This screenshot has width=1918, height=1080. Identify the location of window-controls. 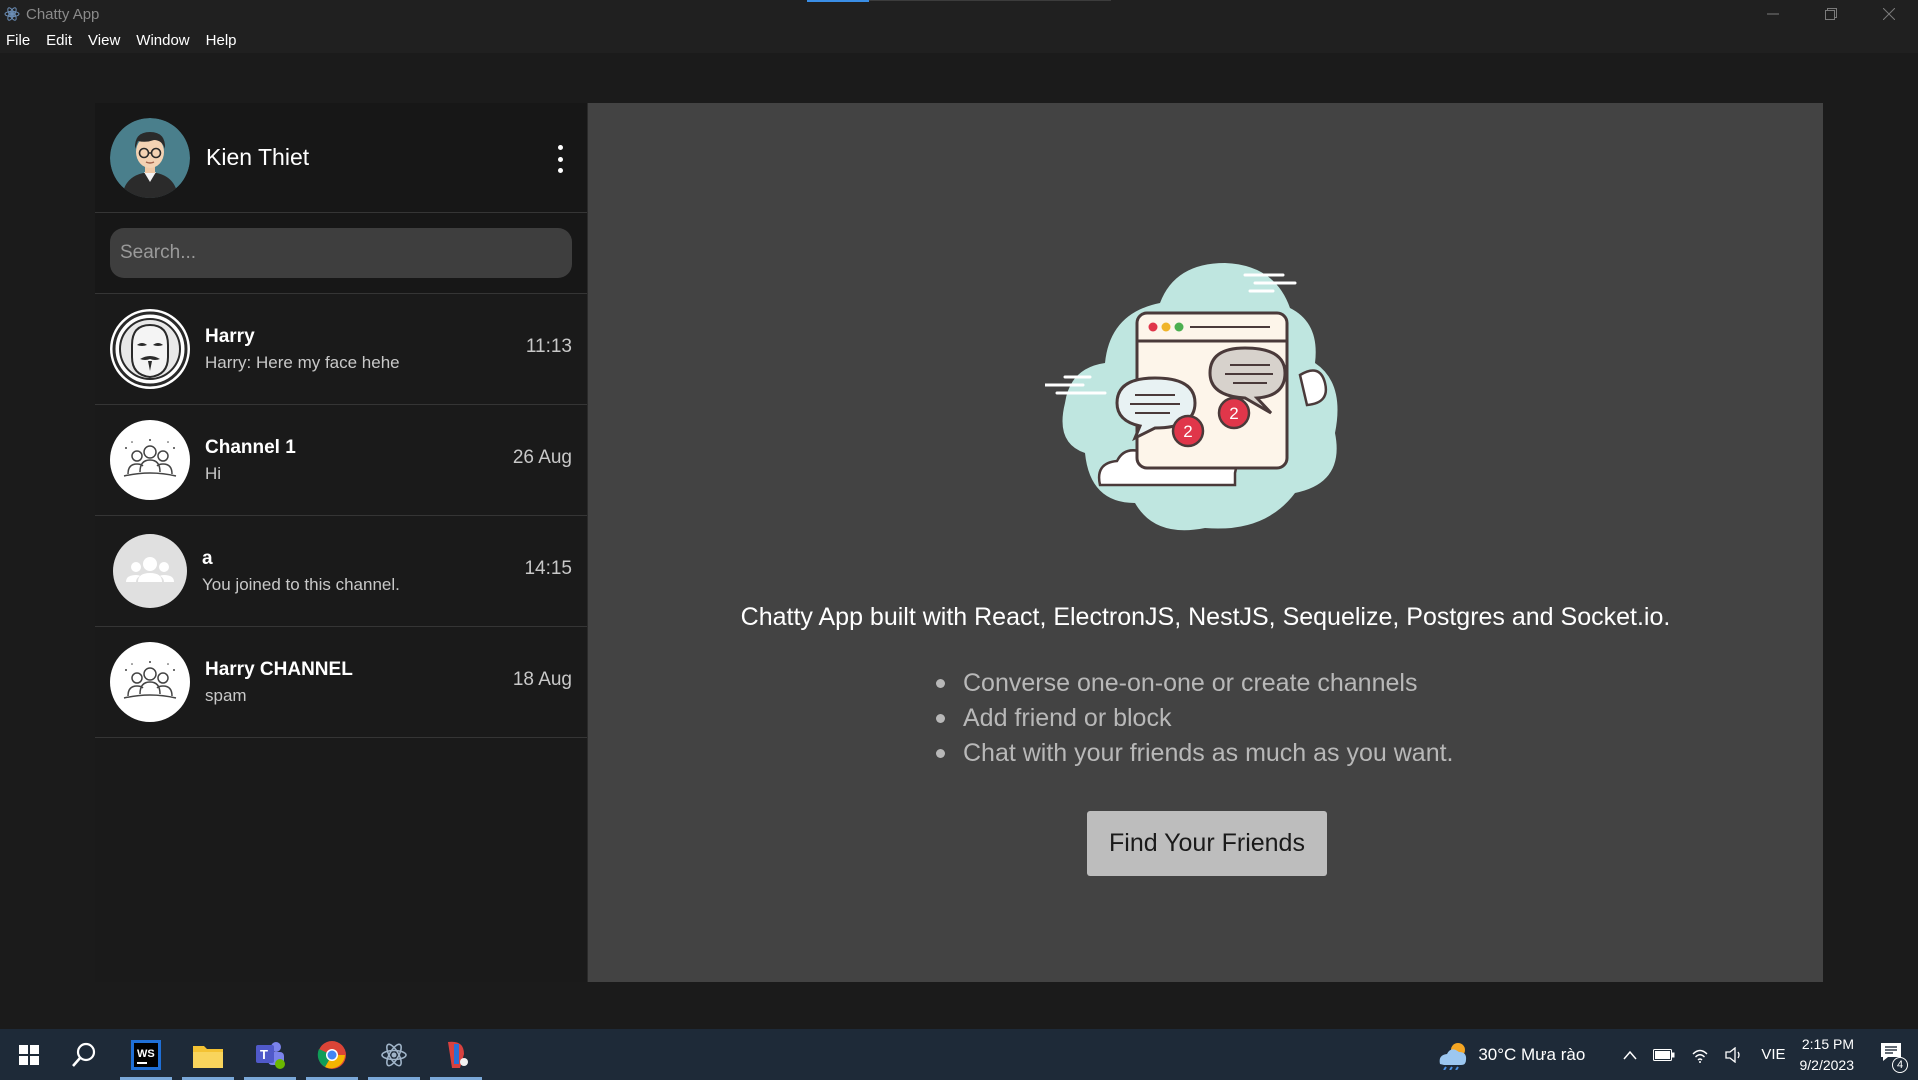
(1831, 14).